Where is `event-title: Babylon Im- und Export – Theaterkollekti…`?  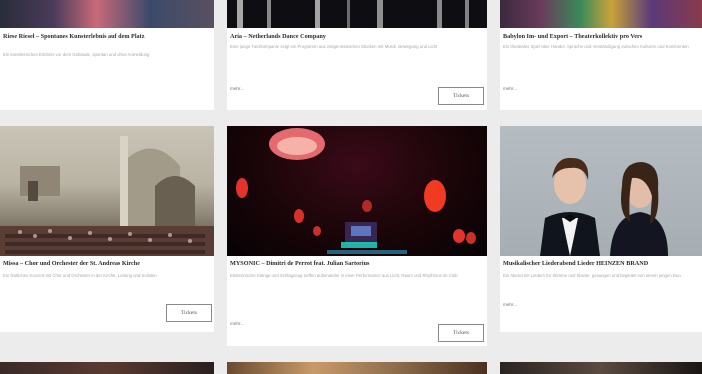 event-title: Babylon Im- und Export – Theaterkollekti… is located at coordinates (600, 37).